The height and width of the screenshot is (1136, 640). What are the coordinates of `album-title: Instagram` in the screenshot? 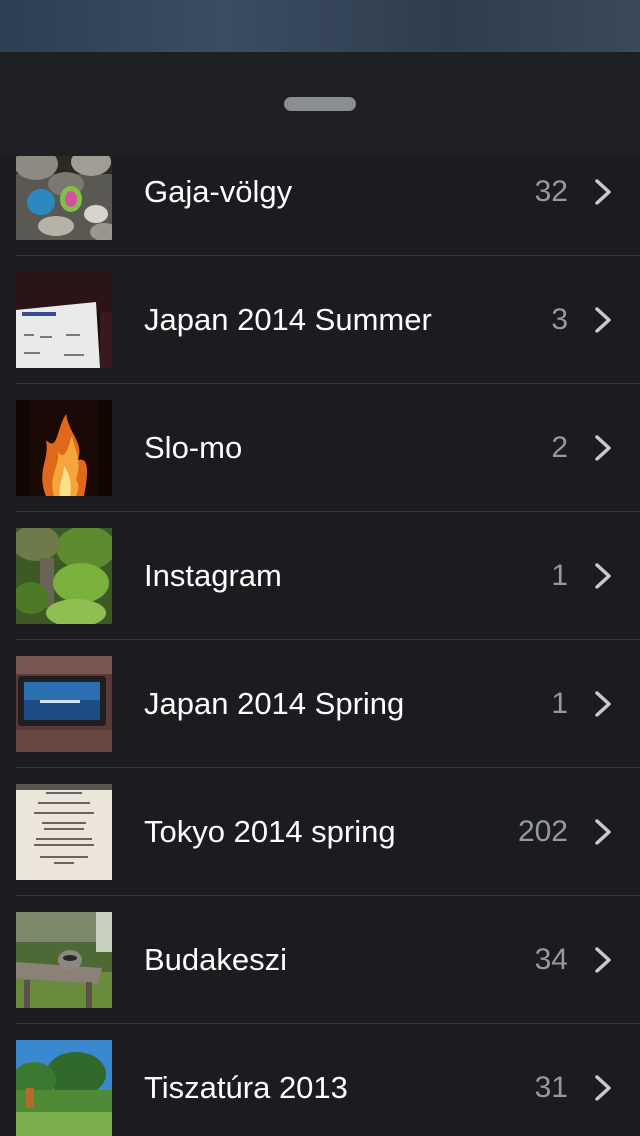 It's located at (213, 575).